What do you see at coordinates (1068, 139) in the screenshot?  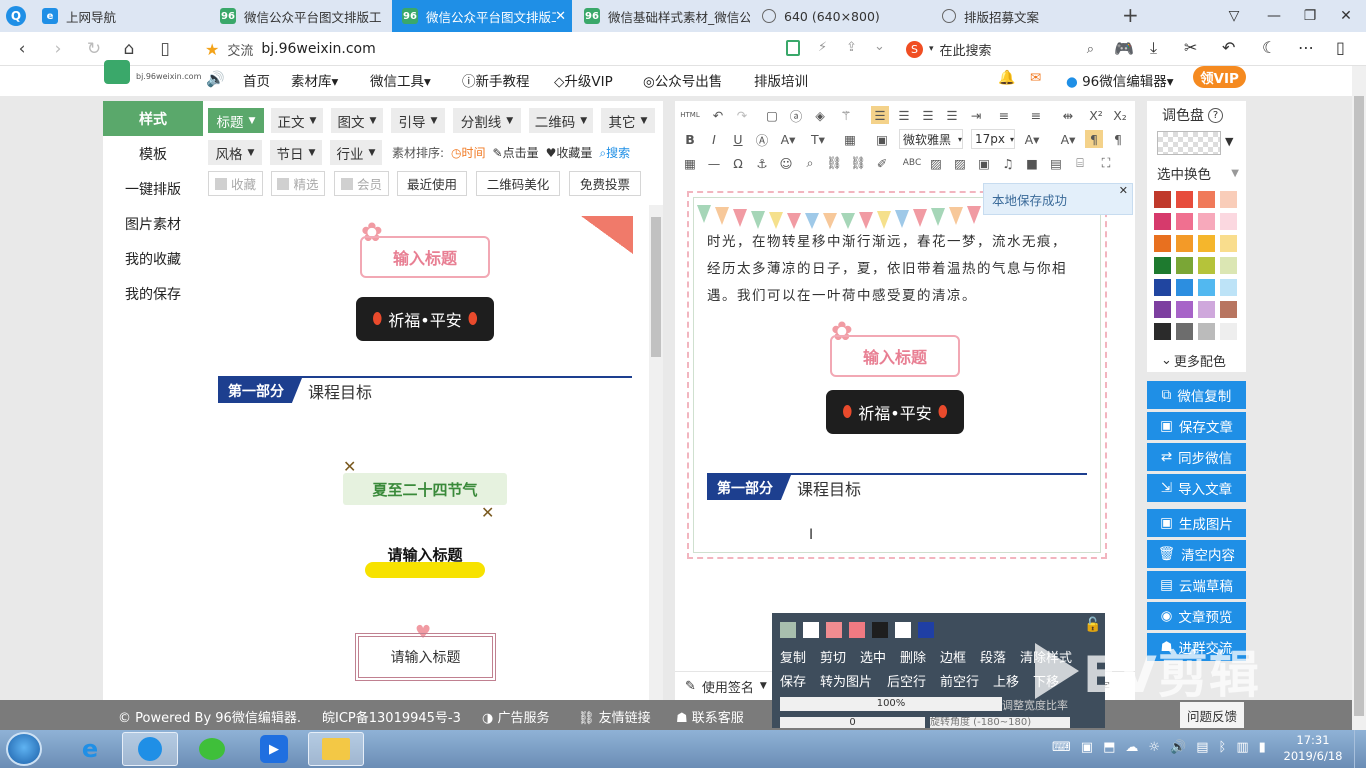 I see `case-icon: A▾` at bounding box center [1068, 139].